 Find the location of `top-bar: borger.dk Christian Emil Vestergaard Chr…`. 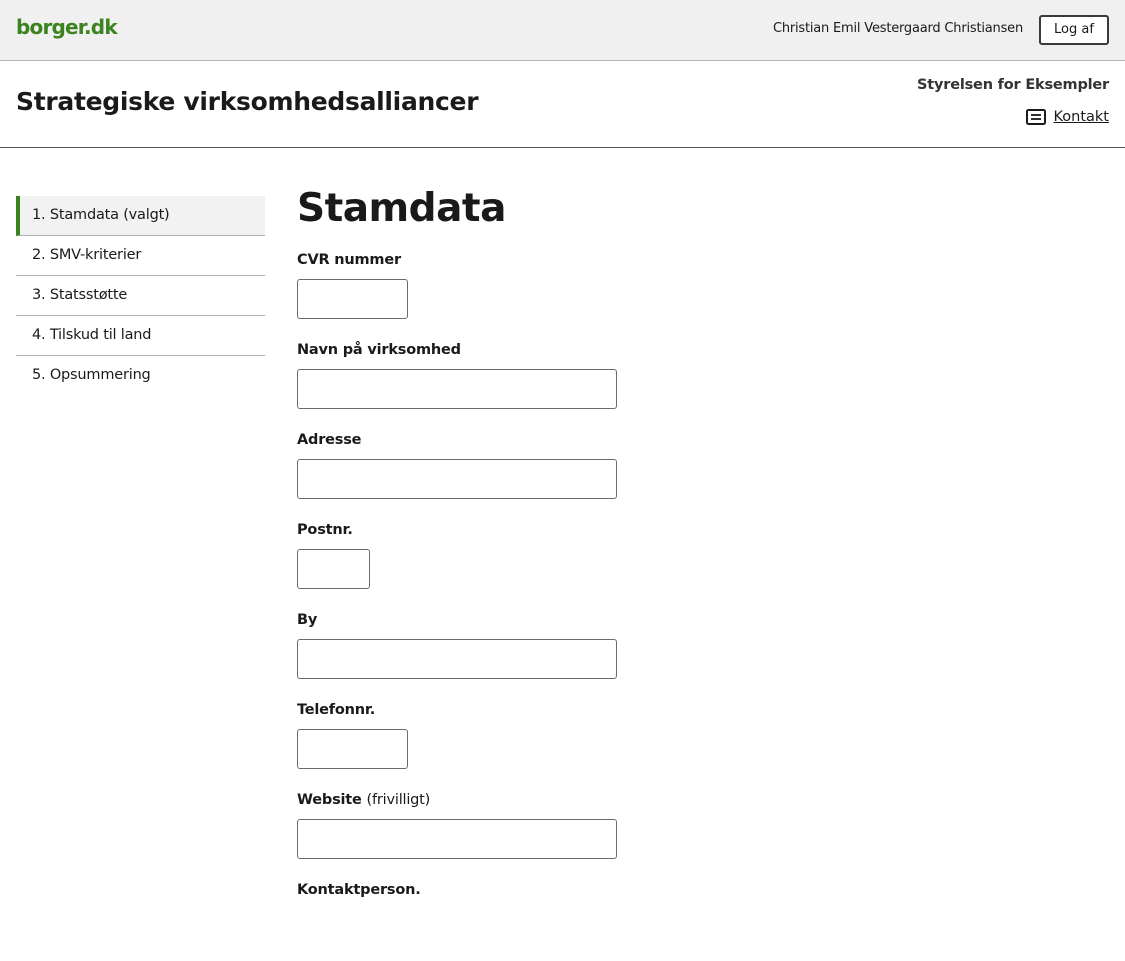

top-bar: borger.dk Christian Emil Vestergaard Chr… is located at coordinates (562, 30).